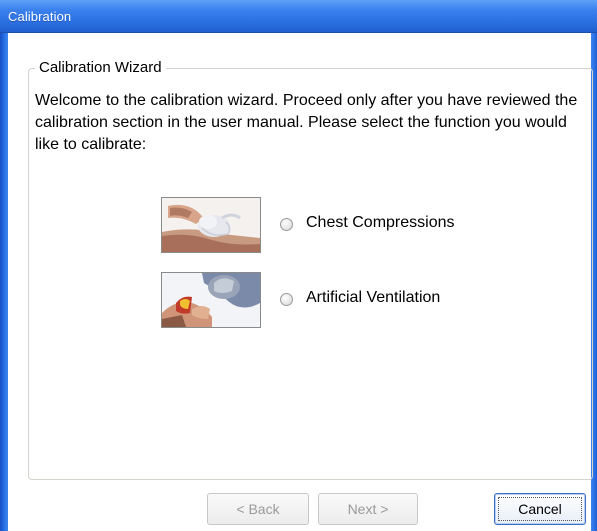 This screenshot has width=597, height=531. What do you see at coordinates (298, 16) in the screenshot?
I see `title-bar: Calibration` at bounding box center [298, 16].